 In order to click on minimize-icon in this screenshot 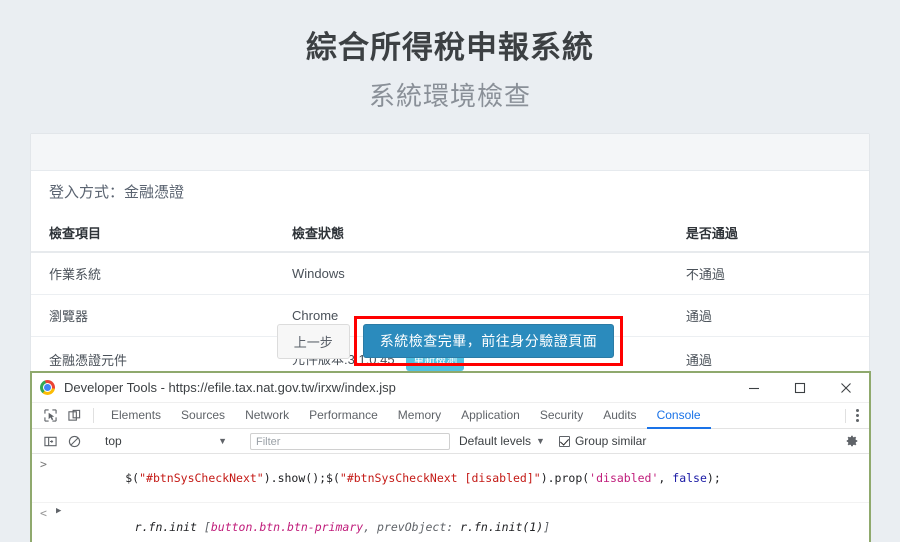, I will do `click(754, 388)`.